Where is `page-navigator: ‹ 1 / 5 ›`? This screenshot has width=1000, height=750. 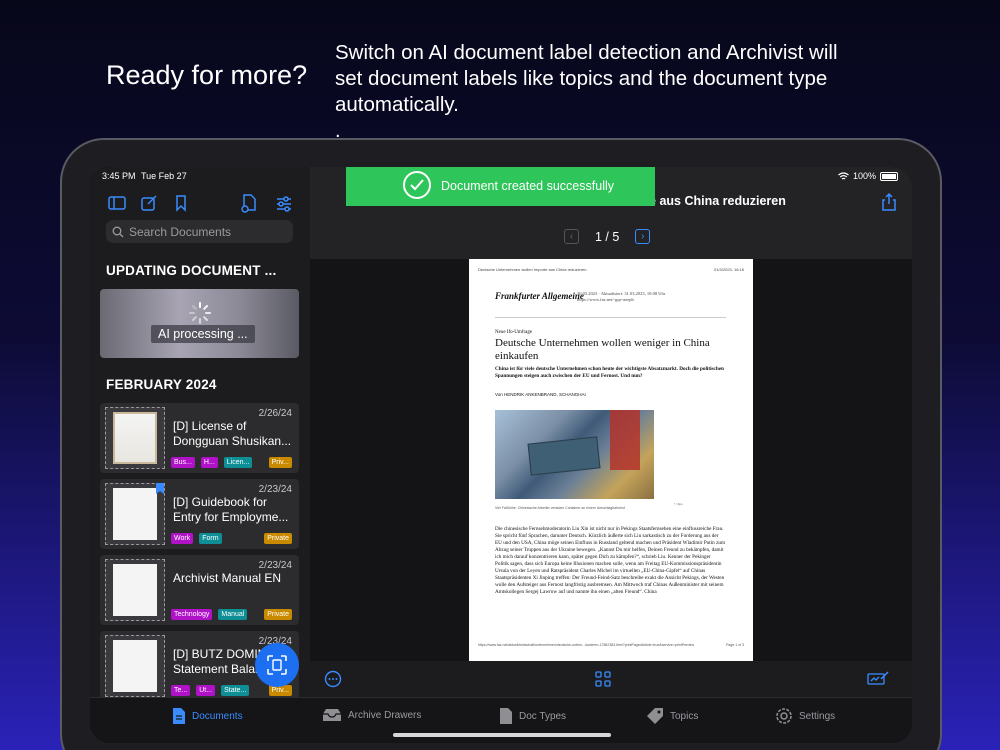 page-navigator: ‹ 1 / 5 › is located at coordinates (607, 236).